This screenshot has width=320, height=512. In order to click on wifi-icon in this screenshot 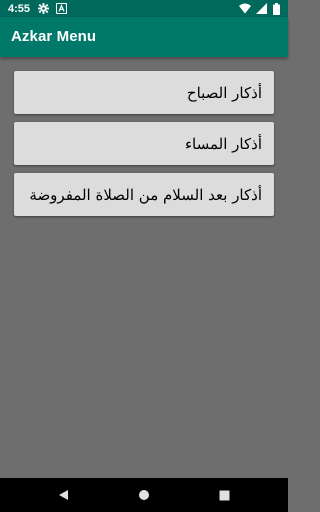, I will do `click(245, 8)`.